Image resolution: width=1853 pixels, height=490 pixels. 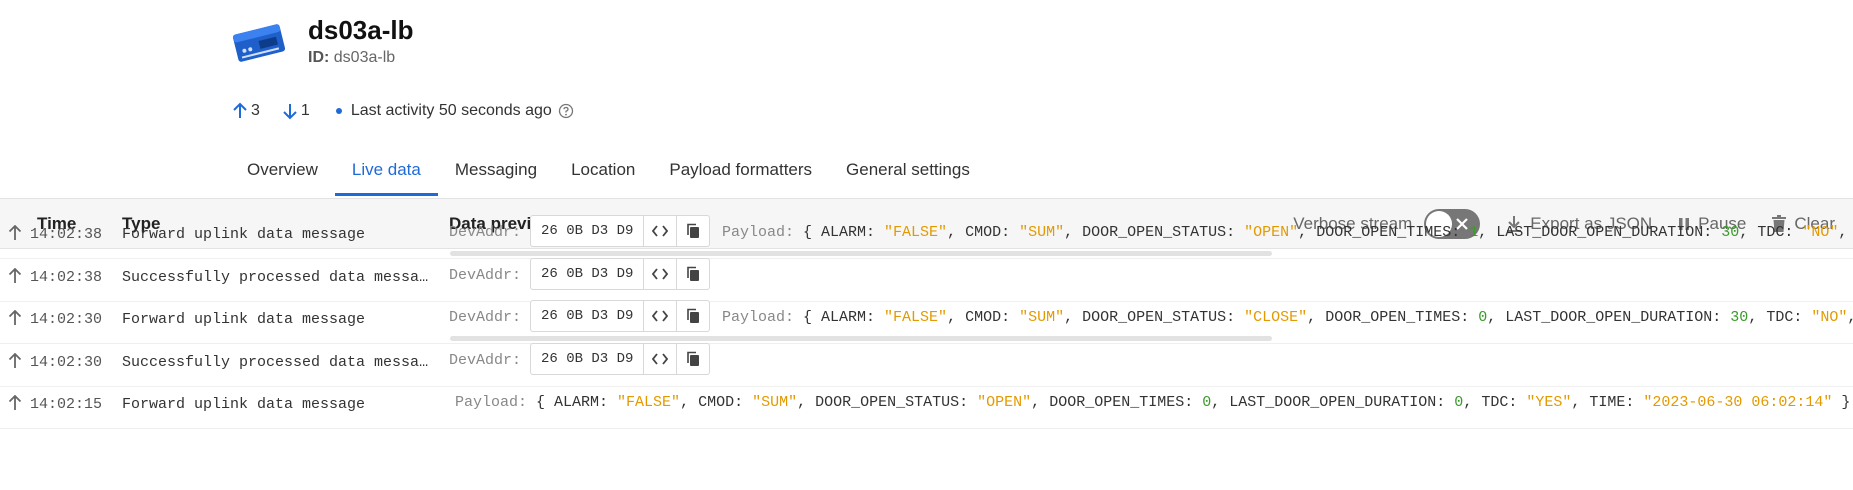 What do you see at coordinates (319, 57) in the screenshot?
I see `device-id-label: ID:` at bounding box center [319, 57].